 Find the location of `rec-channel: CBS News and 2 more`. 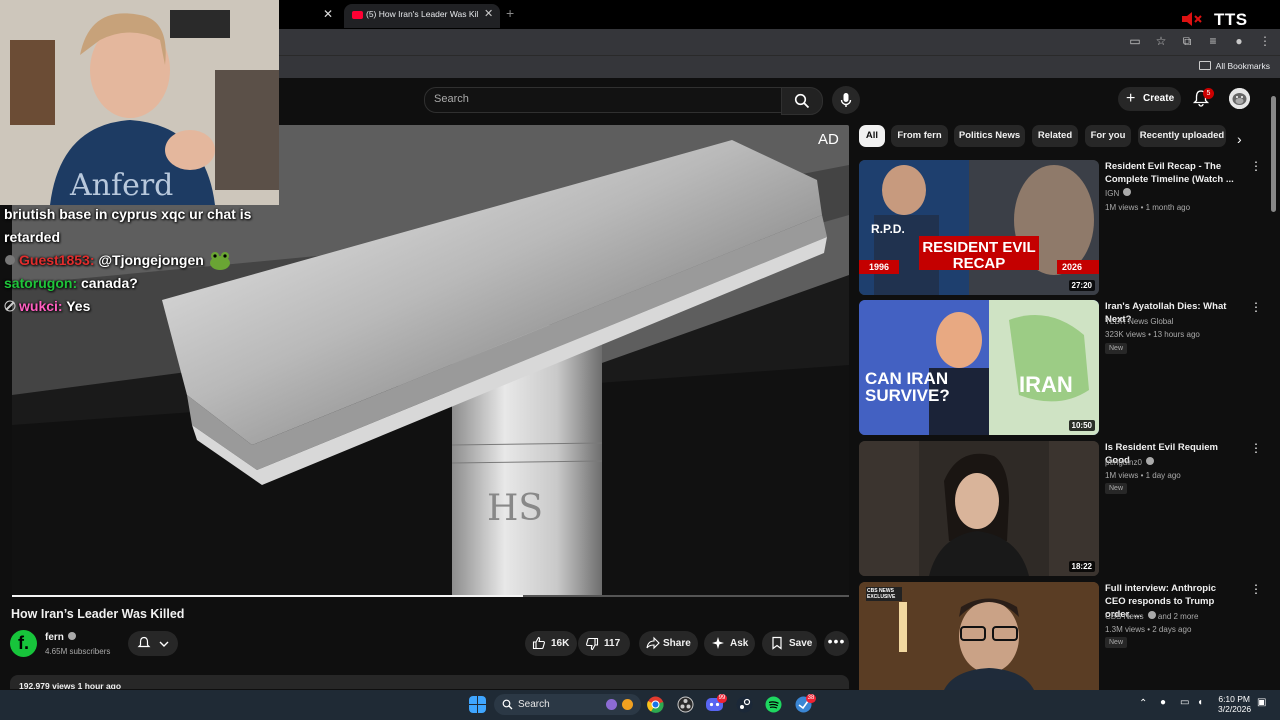

rec-channel: CBS News and 2 more is located at coordinates (1151, 616).